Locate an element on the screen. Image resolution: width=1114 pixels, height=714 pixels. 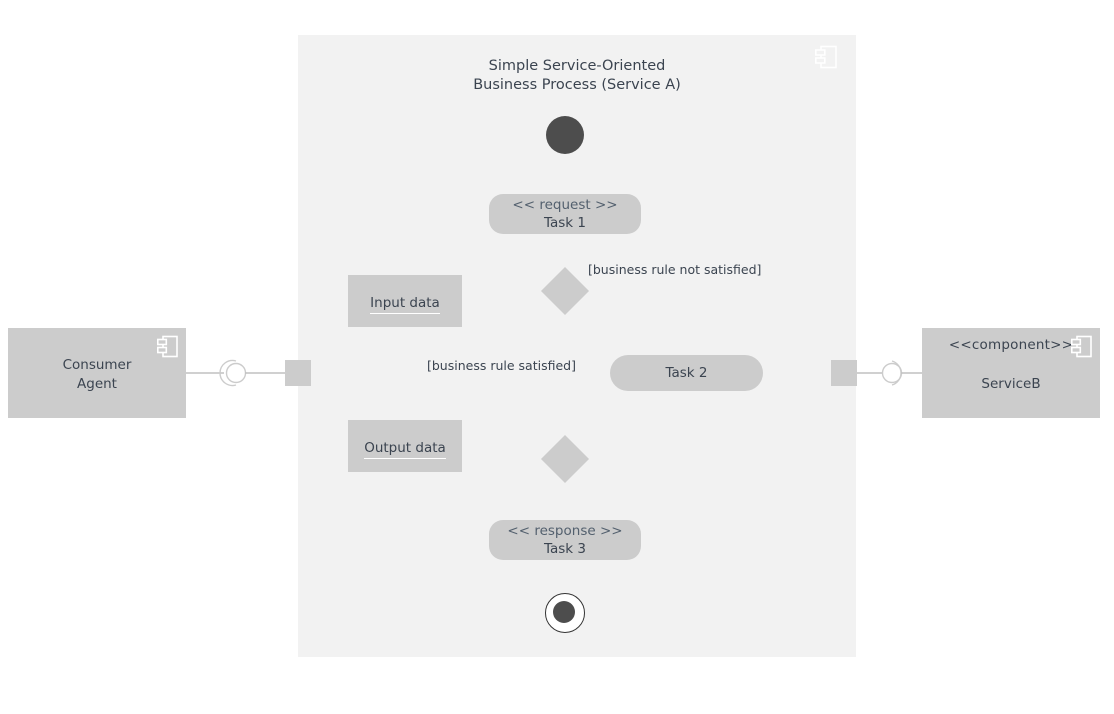
port-right is located at coordinates (844, 373).